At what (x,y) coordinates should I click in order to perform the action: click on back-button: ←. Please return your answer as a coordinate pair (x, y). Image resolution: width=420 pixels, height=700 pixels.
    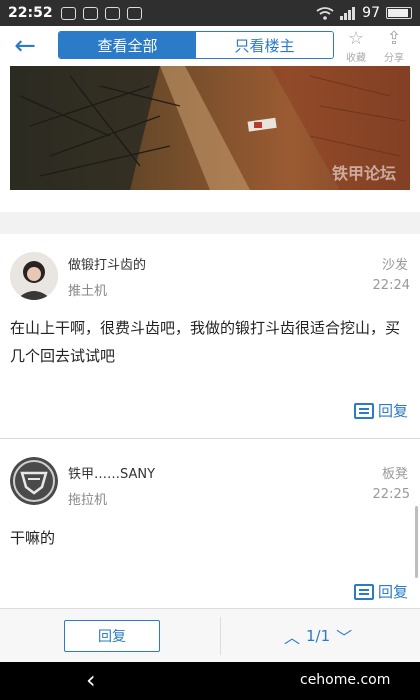
    Looking at the image, I should click on (25, 46).